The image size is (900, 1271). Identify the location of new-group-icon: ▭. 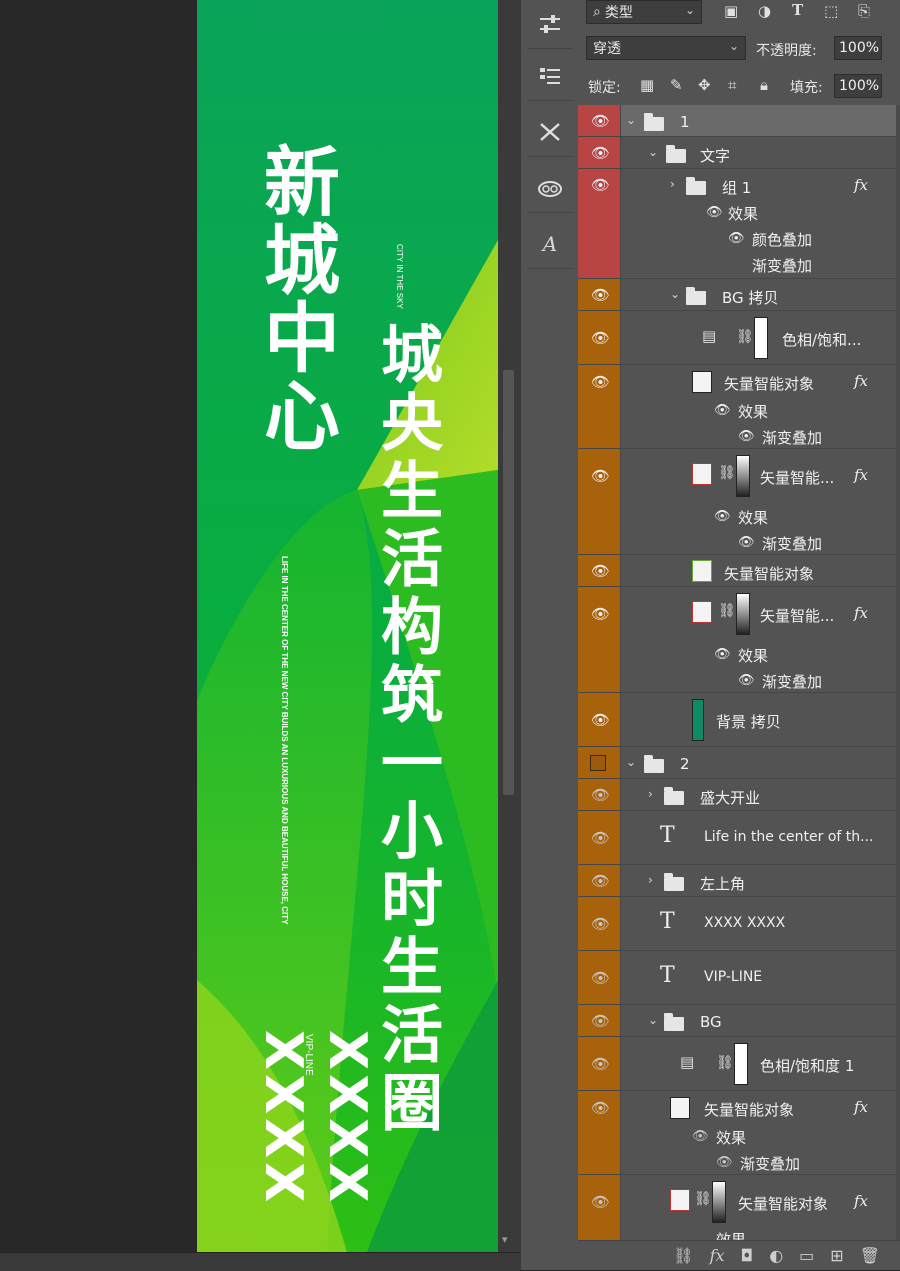
(806, 1255).